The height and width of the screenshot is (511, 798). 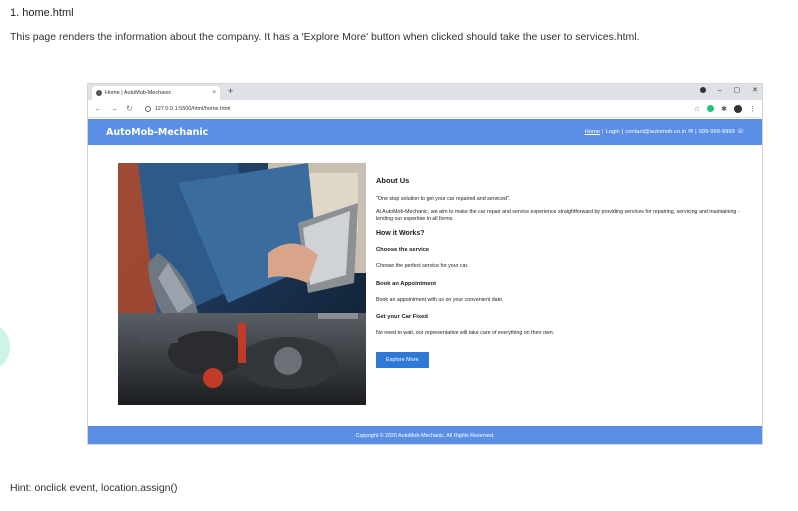 What do you see at coordinates (738, 108) in the screenshot?
I see `profile-avatar-icon` at bounding box center [738, 108].